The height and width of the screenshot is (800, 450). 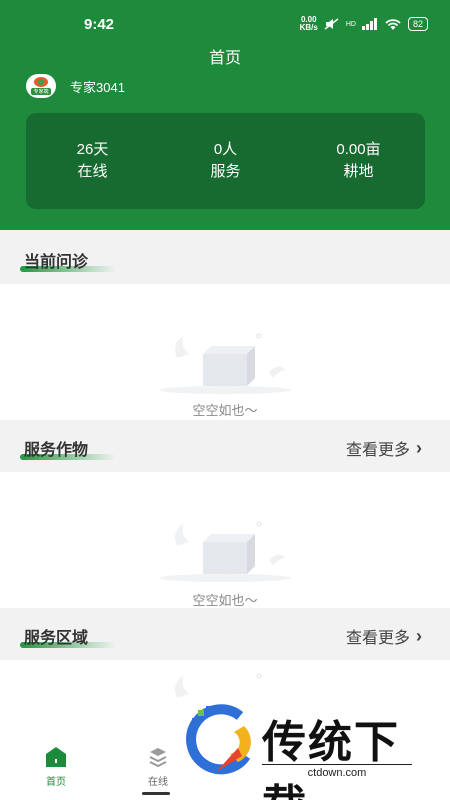 What do you see at coordinates (331, 759) in the screenshot?
I see `watermark-text: 传统下载` at bounding box center [331, 759].